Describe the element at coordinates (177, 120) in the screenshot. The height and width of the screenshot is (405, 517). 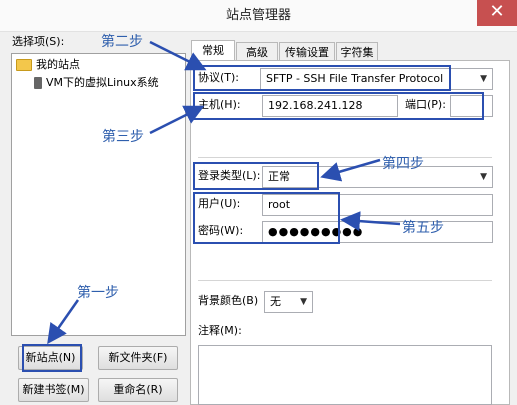
I see `arrow-step3` at that location.